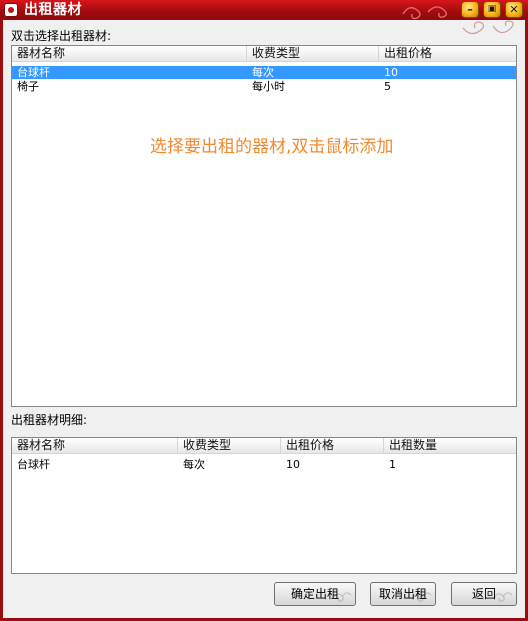 The height and width of the screenshot is (621, 528). I want to click on column-header-quantity: 出租数量, so click(450, 445).